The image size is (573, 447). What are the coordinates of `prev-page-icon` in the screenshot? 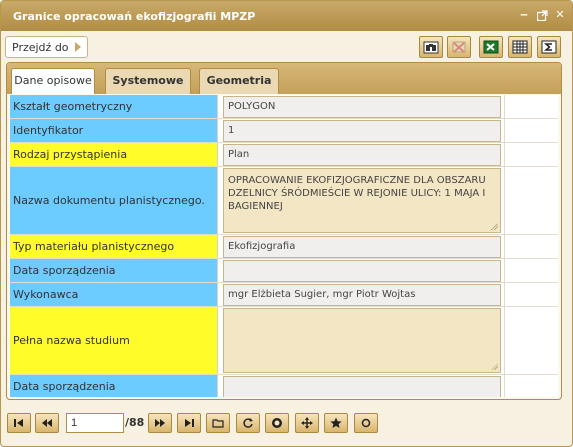 It's located at (47, 423).